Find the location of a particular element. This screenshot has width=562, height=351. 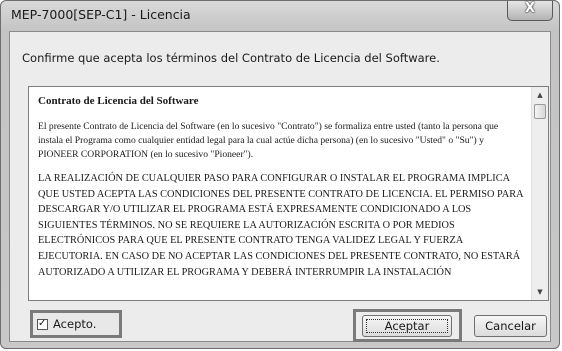

checkmark-icon: ✓ is located at coordinates (42, 323).